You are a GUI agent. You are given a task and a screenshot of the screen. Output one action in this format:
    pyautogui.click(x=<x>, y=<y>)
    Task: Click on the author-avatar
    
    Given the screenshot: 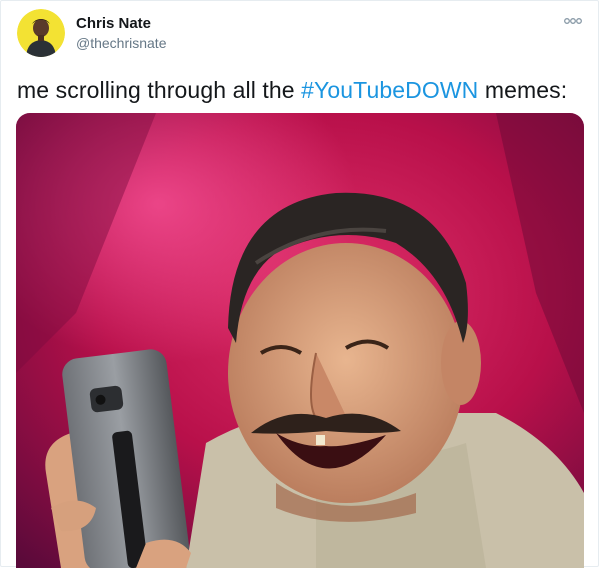 What is the action you would take?
    pyautogui.click(x=41, y=33)
    